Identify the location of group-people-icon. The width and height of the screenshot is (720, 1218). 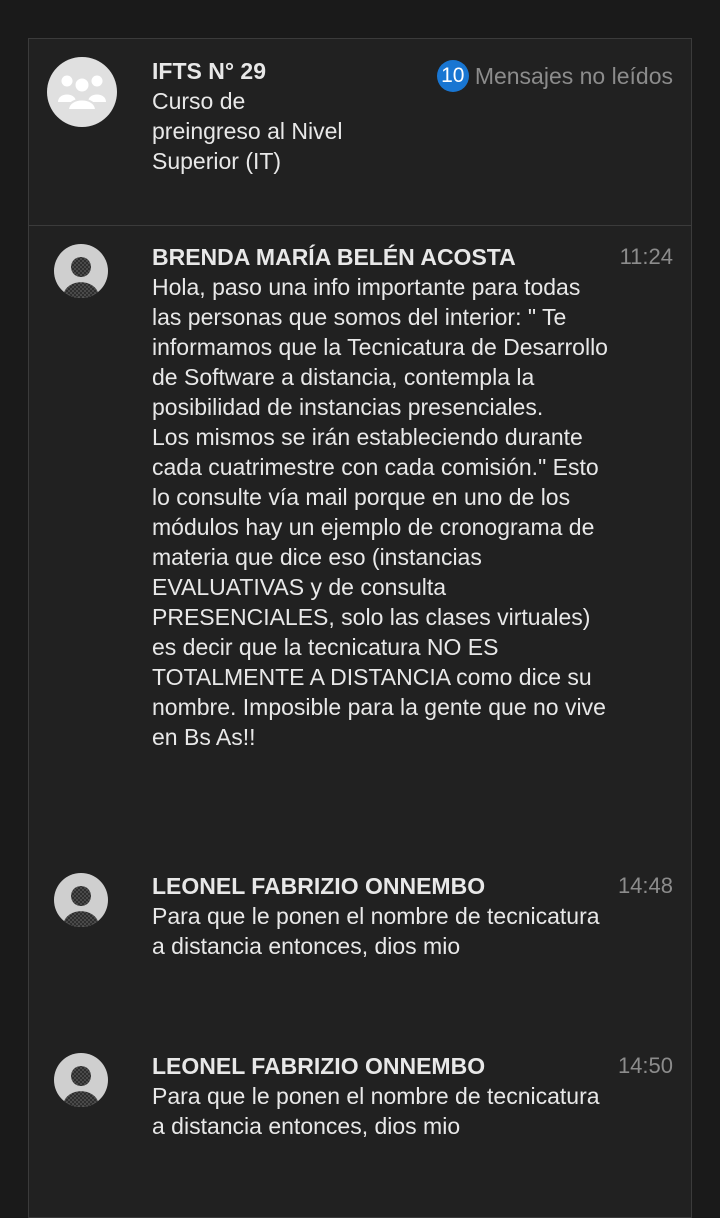
(82, 92).